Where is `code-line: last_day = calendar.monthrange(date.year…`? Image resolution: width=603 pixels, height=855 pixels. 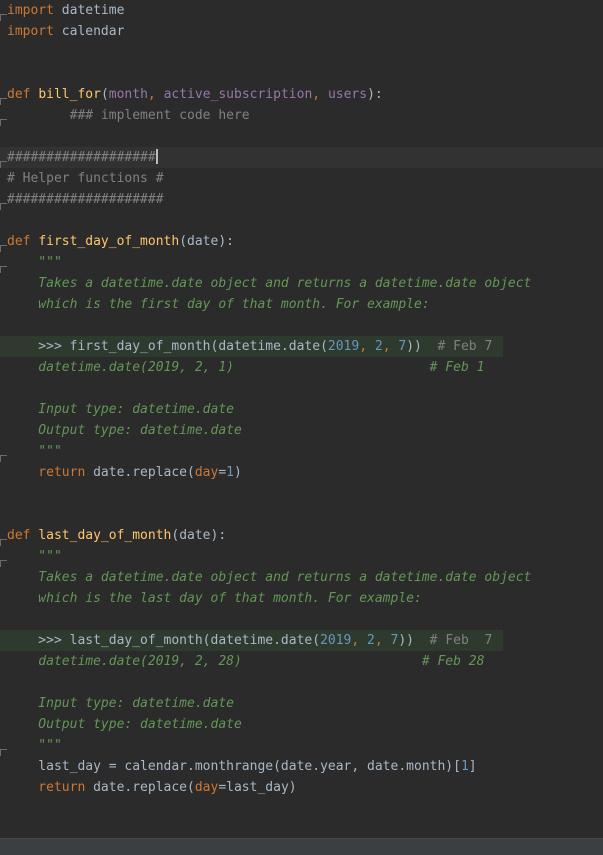
code-line: last_day = calendar.monthrange(date.year… is located at coordinates (301, 766).